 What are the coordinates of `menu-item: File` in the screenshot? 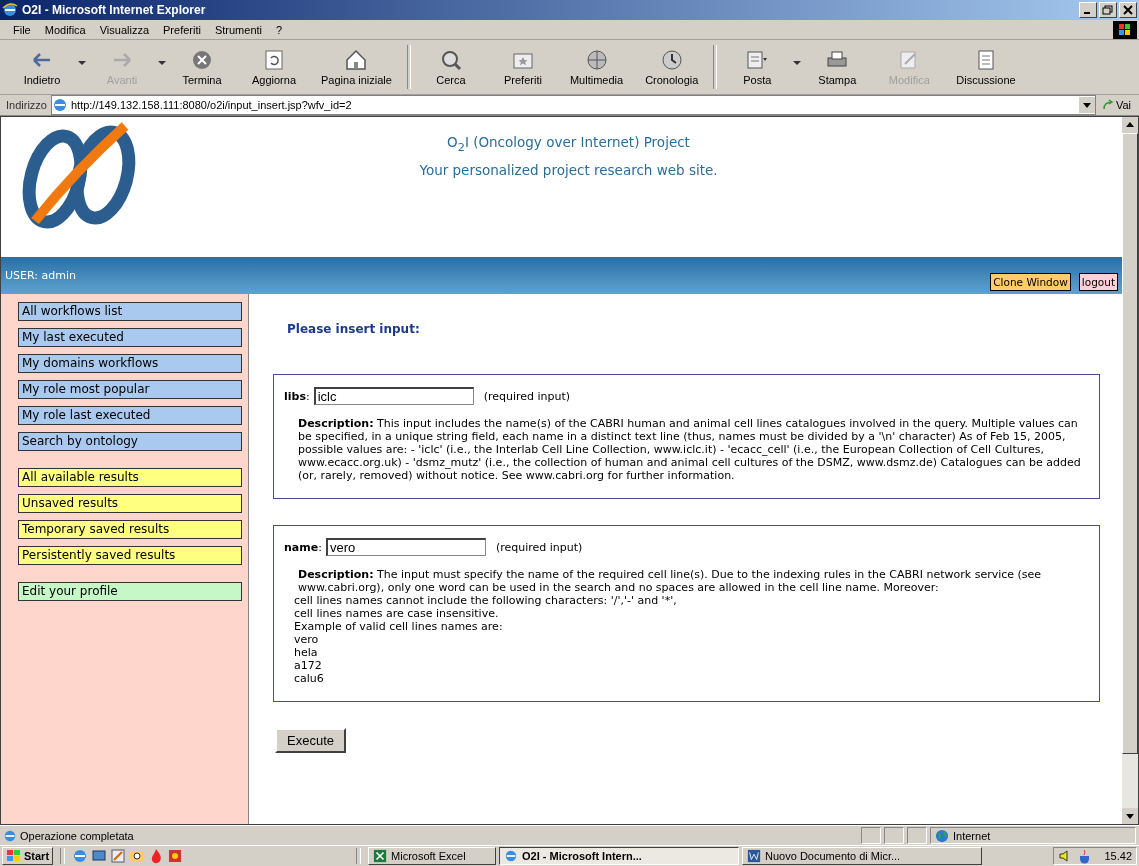 It's located at (22, 29).